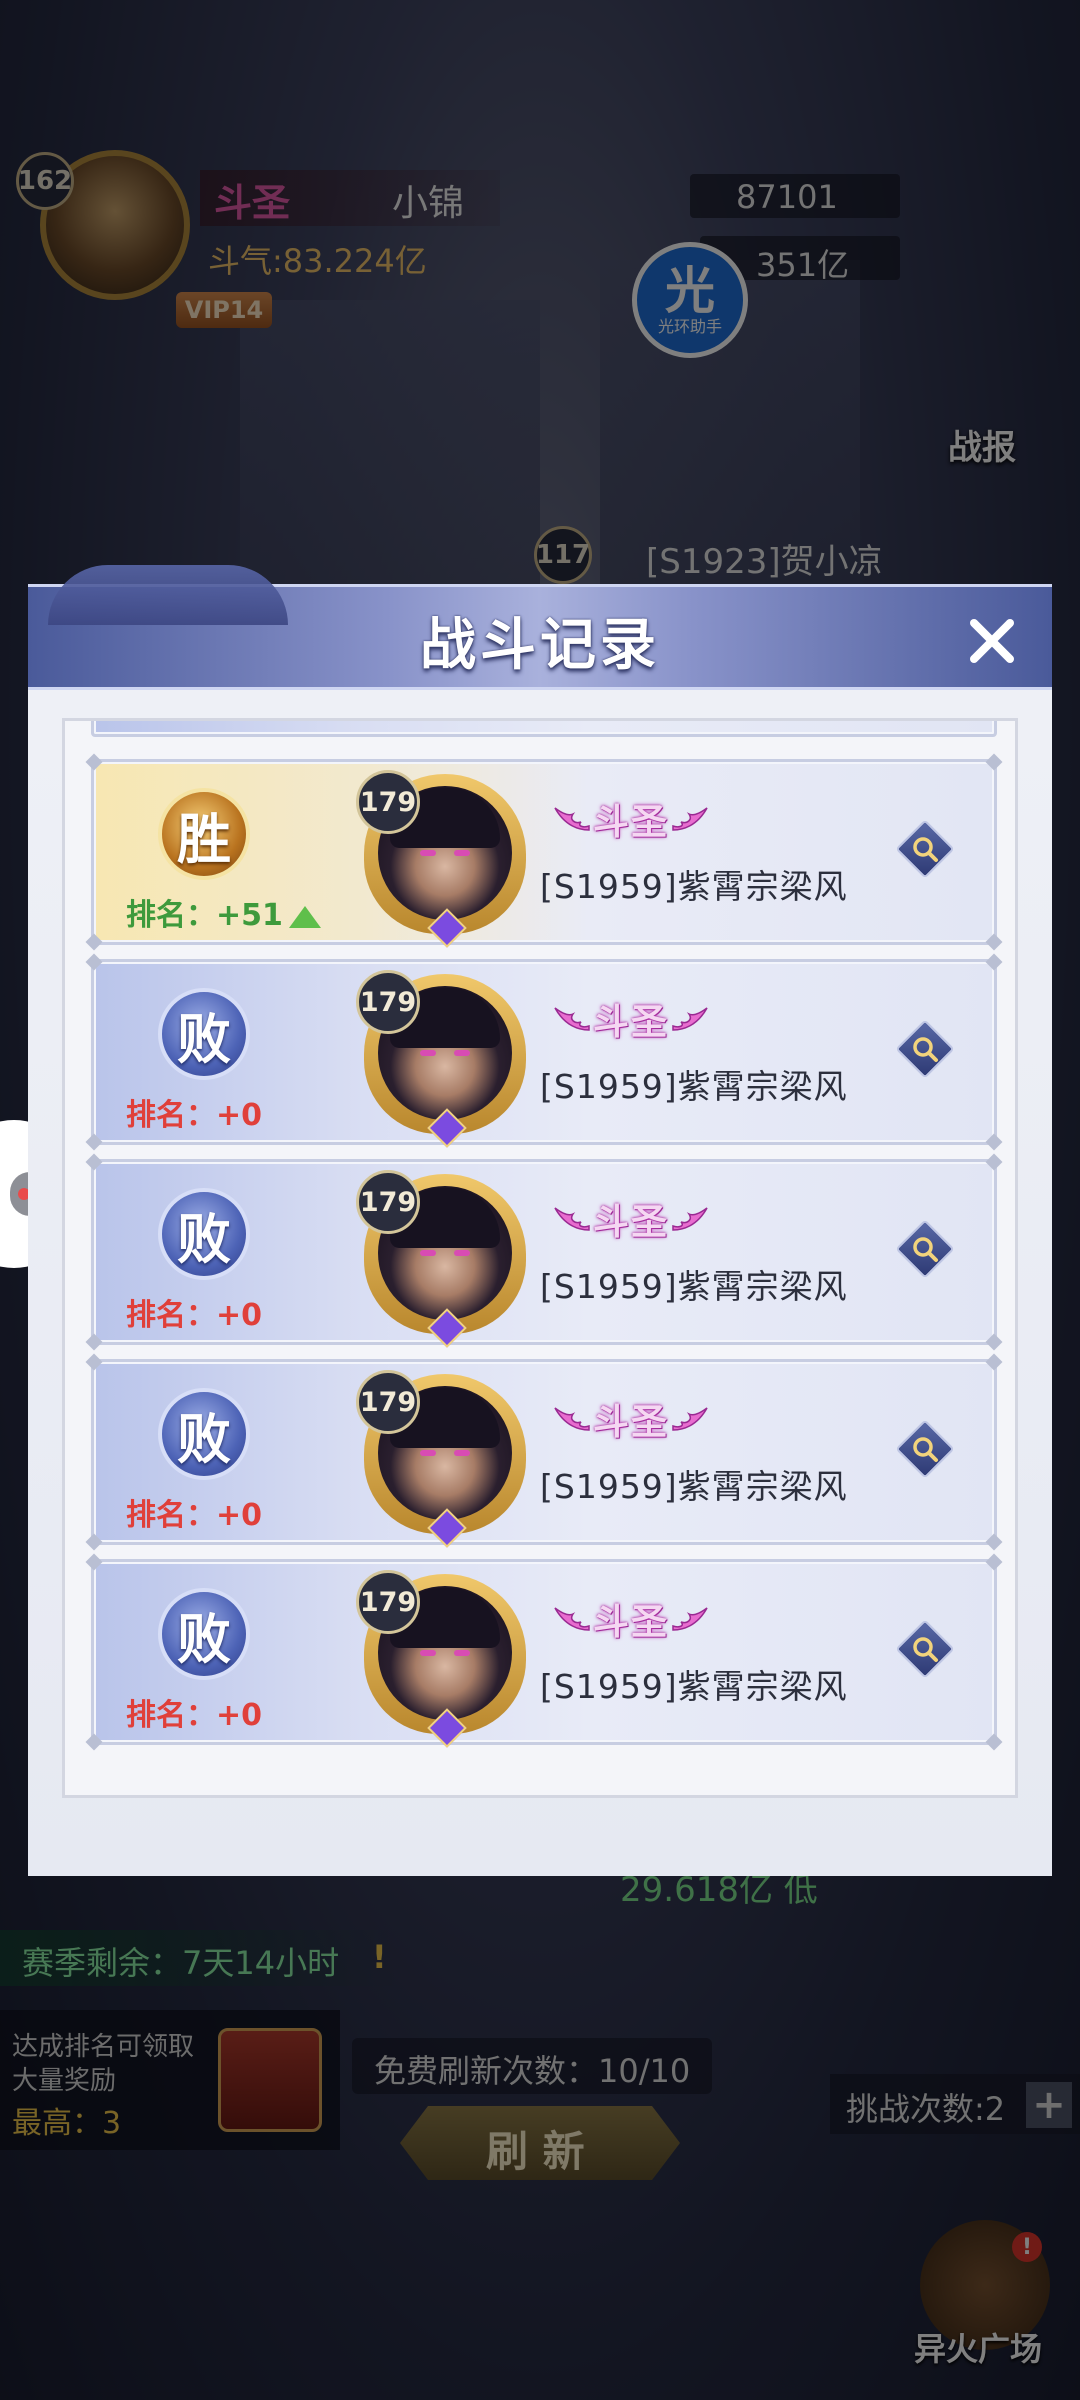 This screenshot has height=2400, width=1080. Describe the element at coordinates (304, 916) in the screenshot. I see `rank-up-arrow-icon` at that location.